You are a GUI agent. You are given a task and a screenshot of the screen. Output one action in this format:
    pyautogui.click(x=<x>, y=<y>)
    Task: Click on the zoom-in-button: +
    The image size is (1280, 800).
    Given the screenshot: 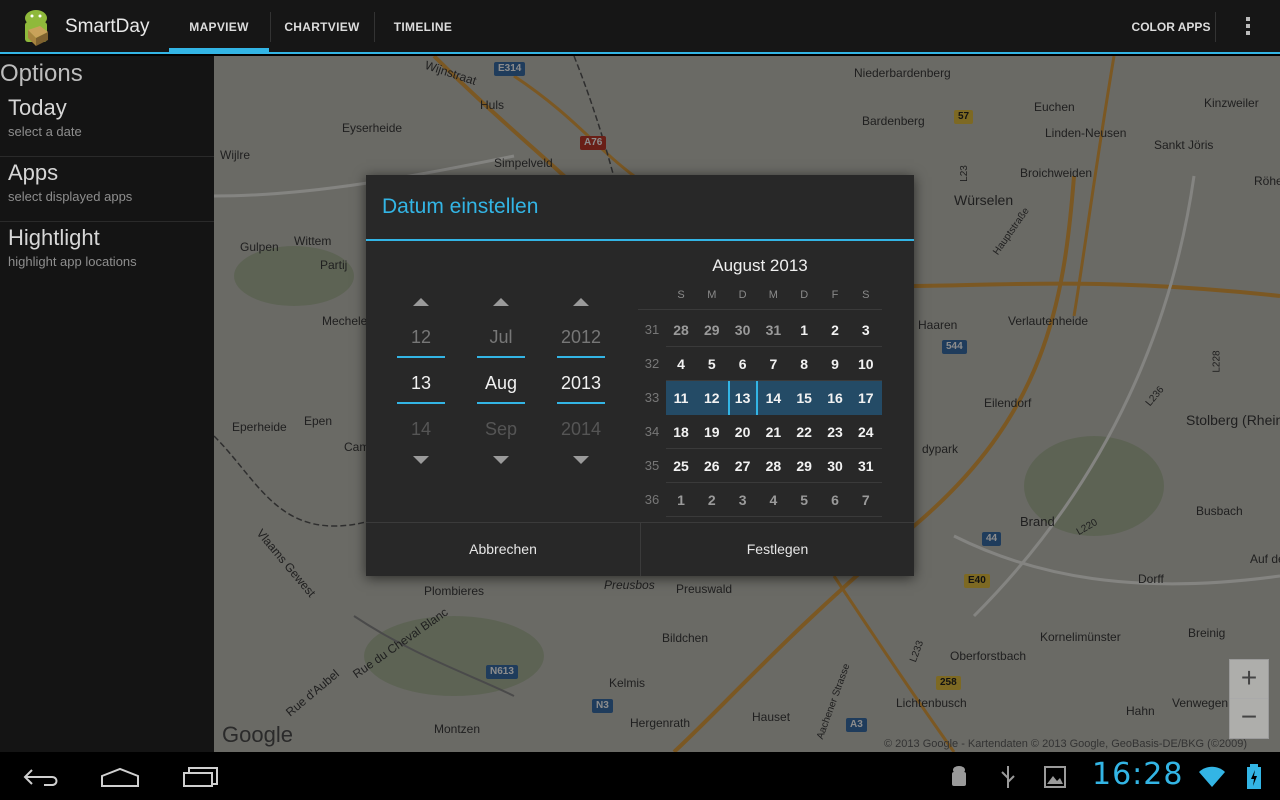 What is the action you would take?
    pyautogui.click(x=1249, y=679)
    